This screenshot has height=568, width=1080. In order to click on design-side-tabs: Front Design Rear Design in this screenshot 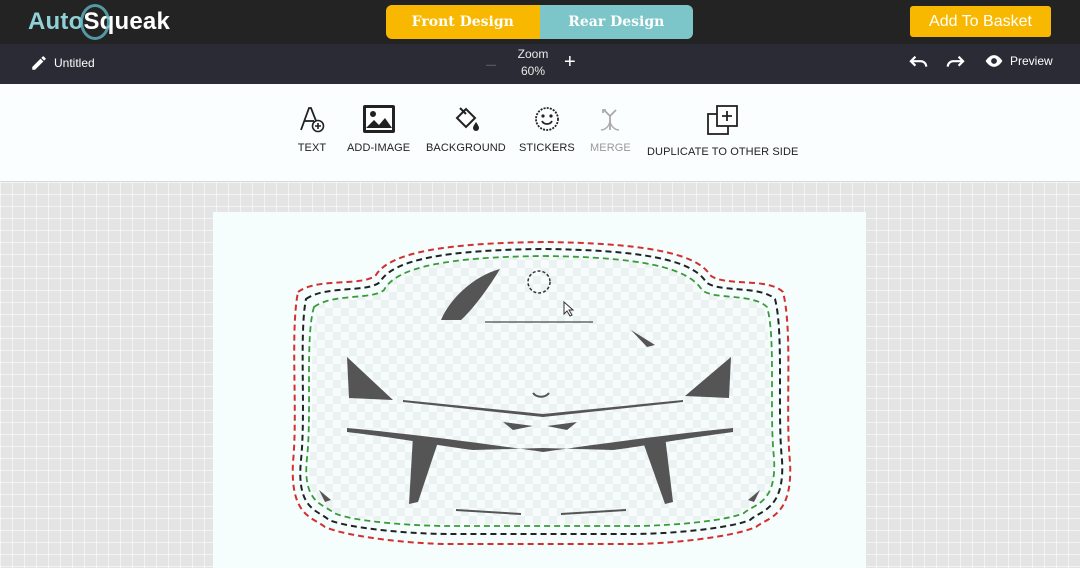, I will do `click(539, 22)`.